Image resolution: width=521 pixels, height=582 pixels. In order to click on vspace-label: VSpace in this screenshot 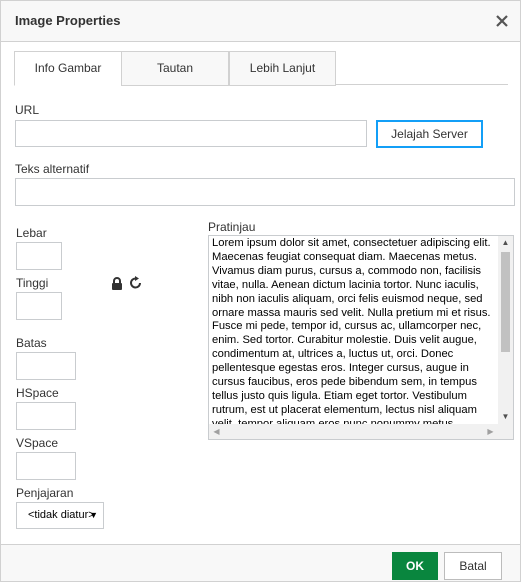, I will do `click(37, 443)`.